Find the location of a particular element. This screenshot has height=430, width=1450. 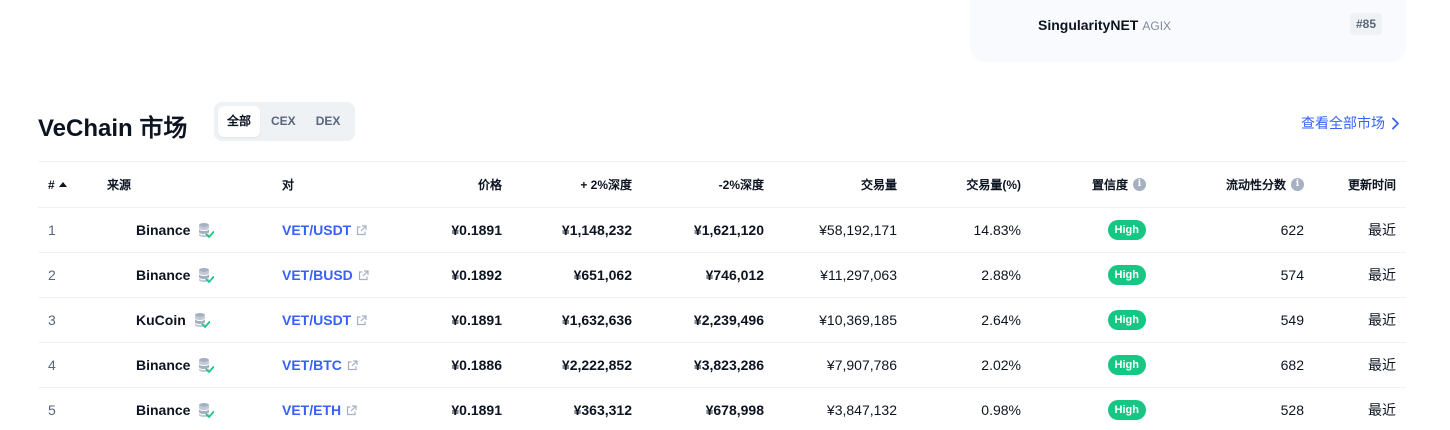

related-coin-card: SingularityNET AGIX #85 is located at coordinates (1188, 31).